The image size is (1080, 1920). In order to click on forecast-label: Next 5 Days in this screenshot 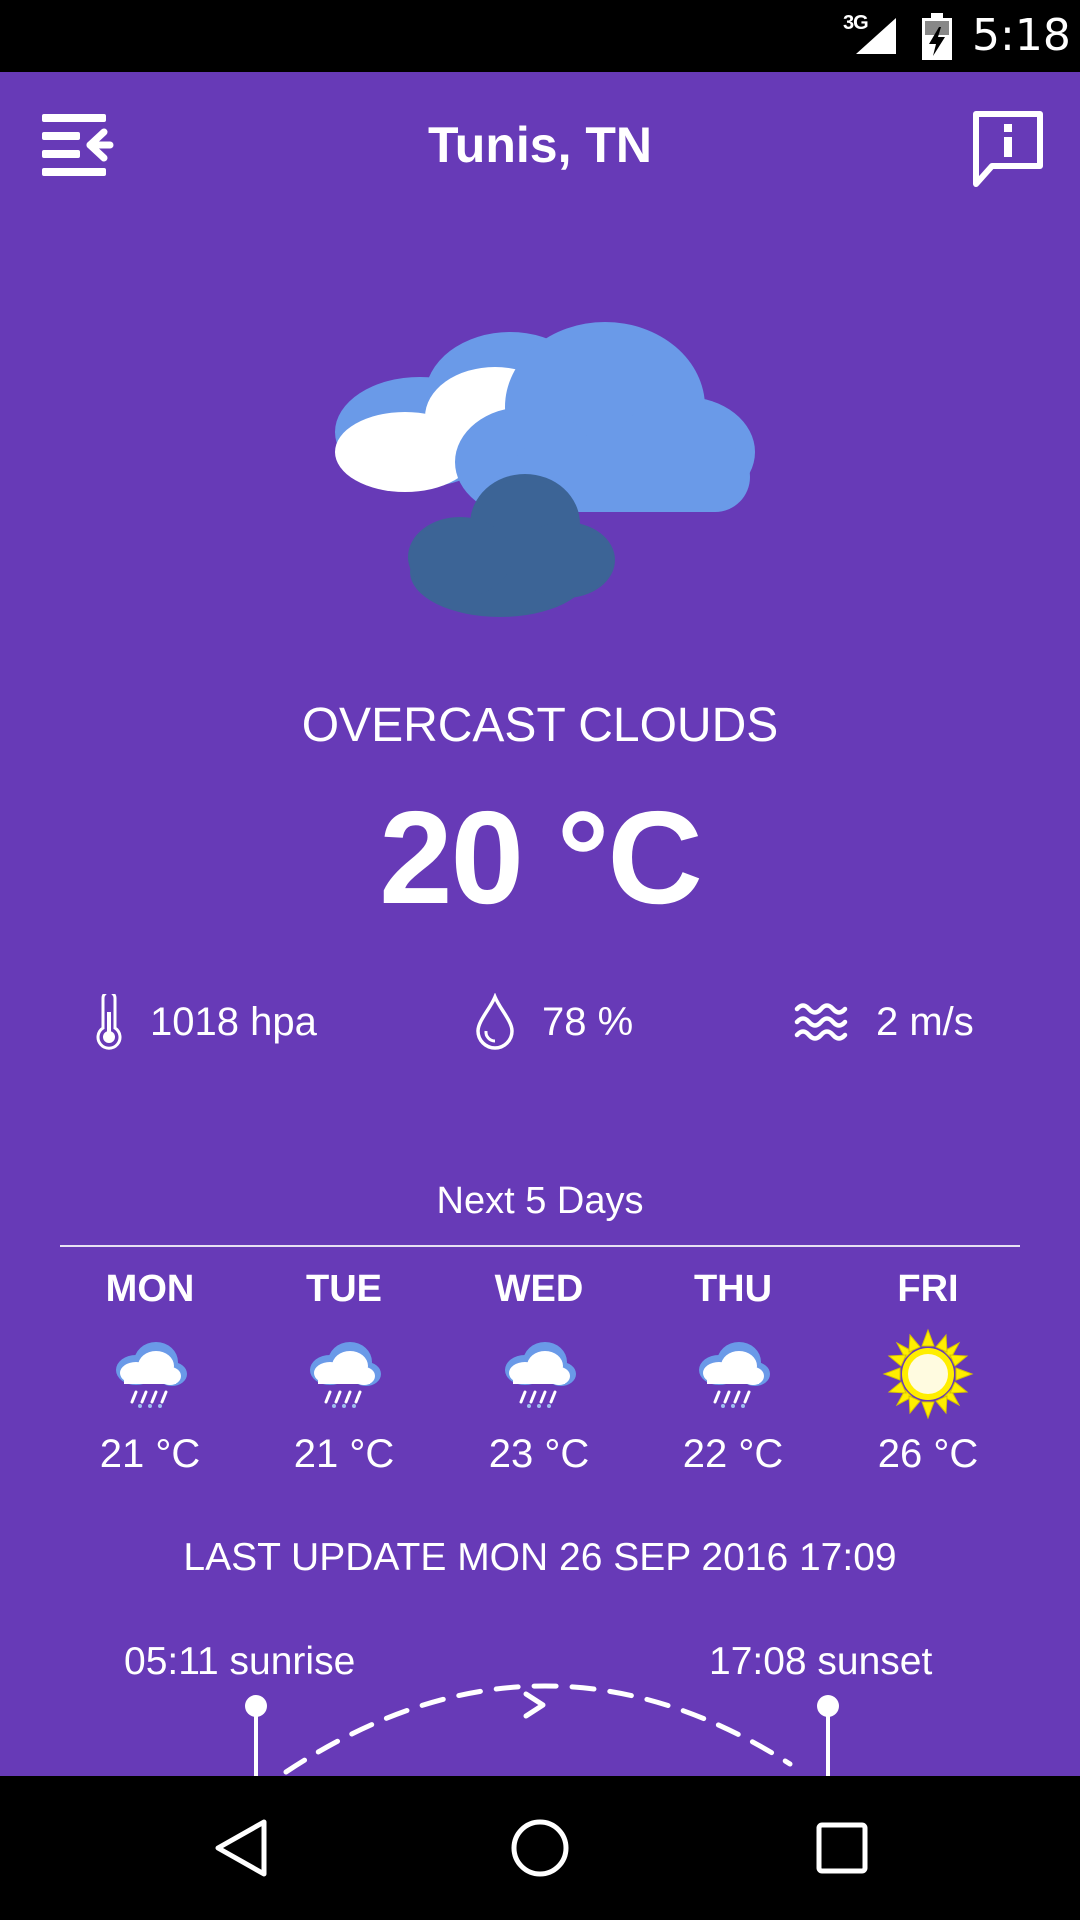, I will do `click(540, 1201)`.